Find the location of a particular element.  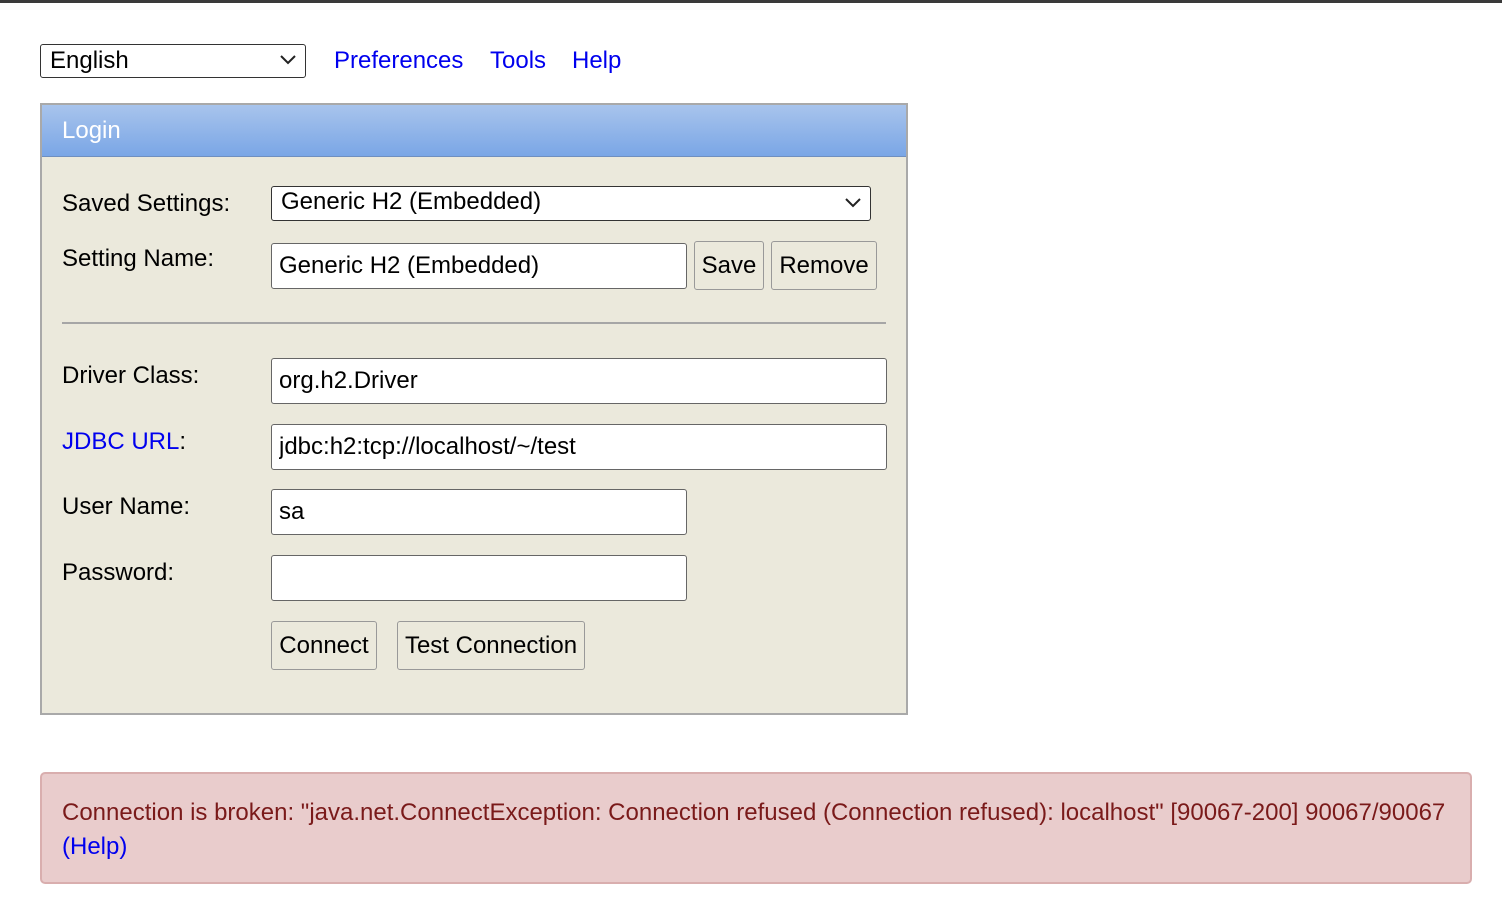

password-input is located at coordinates (479, 578).